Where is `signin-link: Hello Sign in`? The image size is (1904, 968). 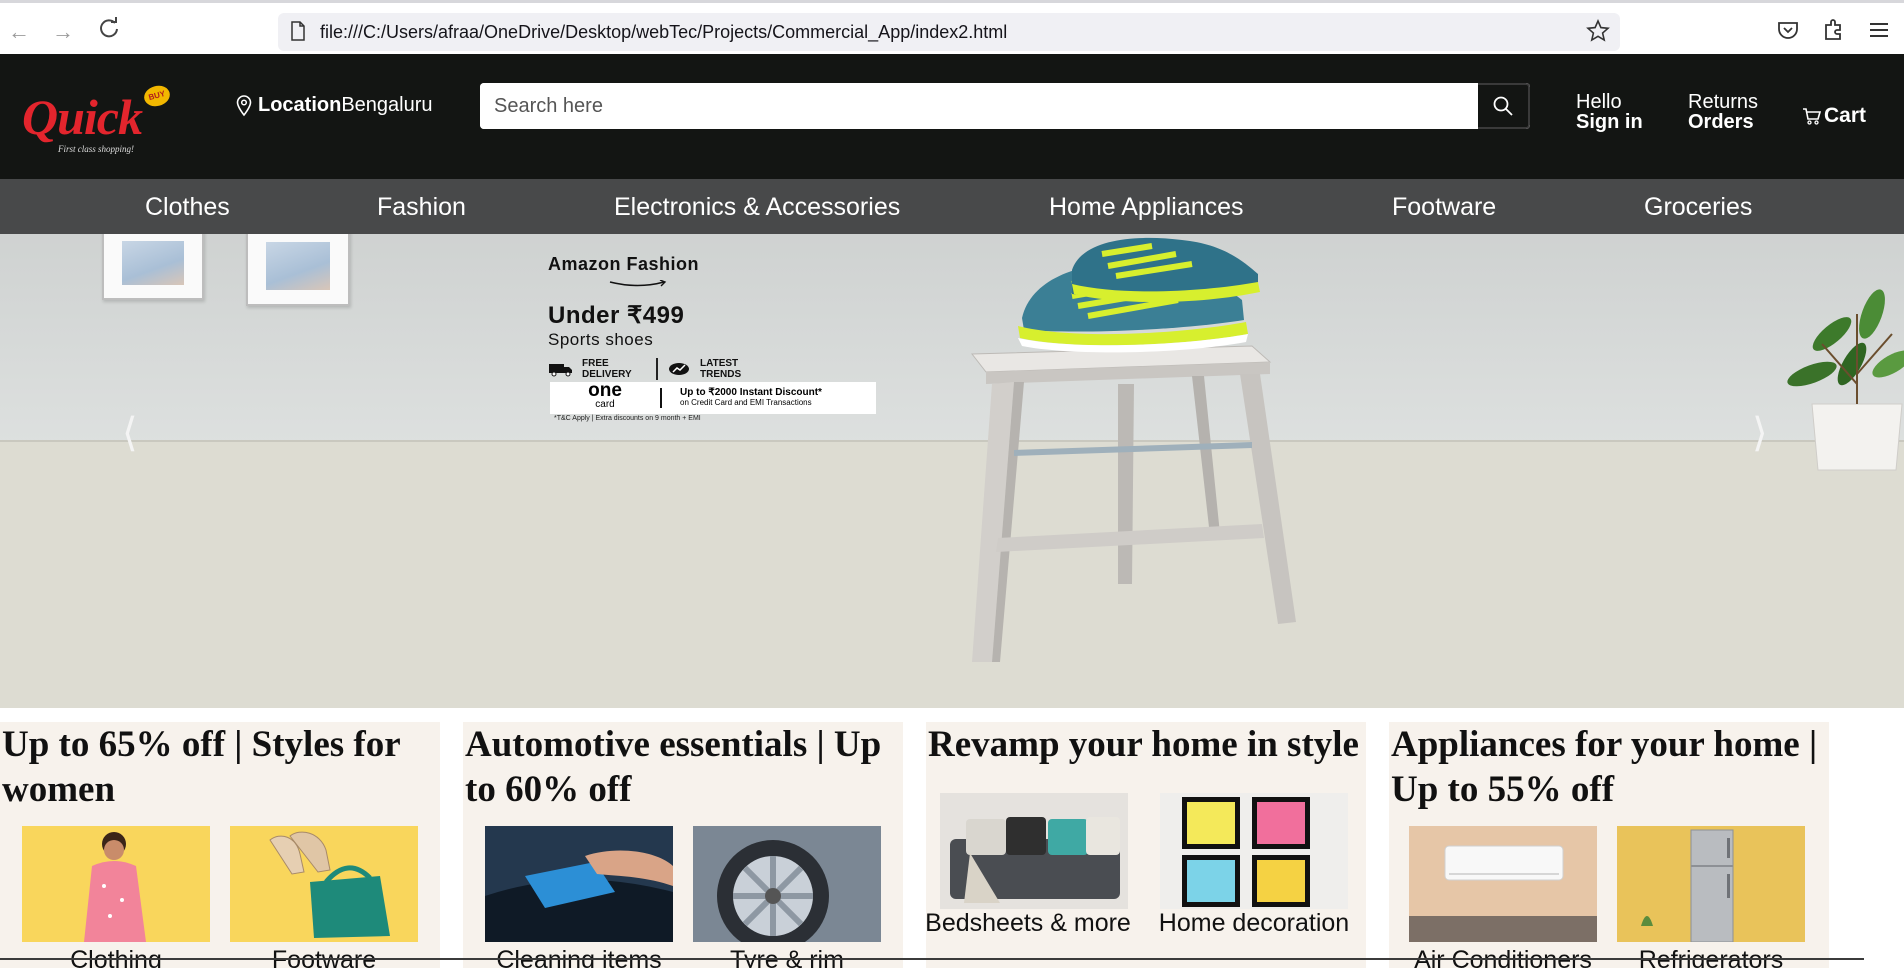 signin-link: Hello Sign in is located at coordinates (1609, 112).